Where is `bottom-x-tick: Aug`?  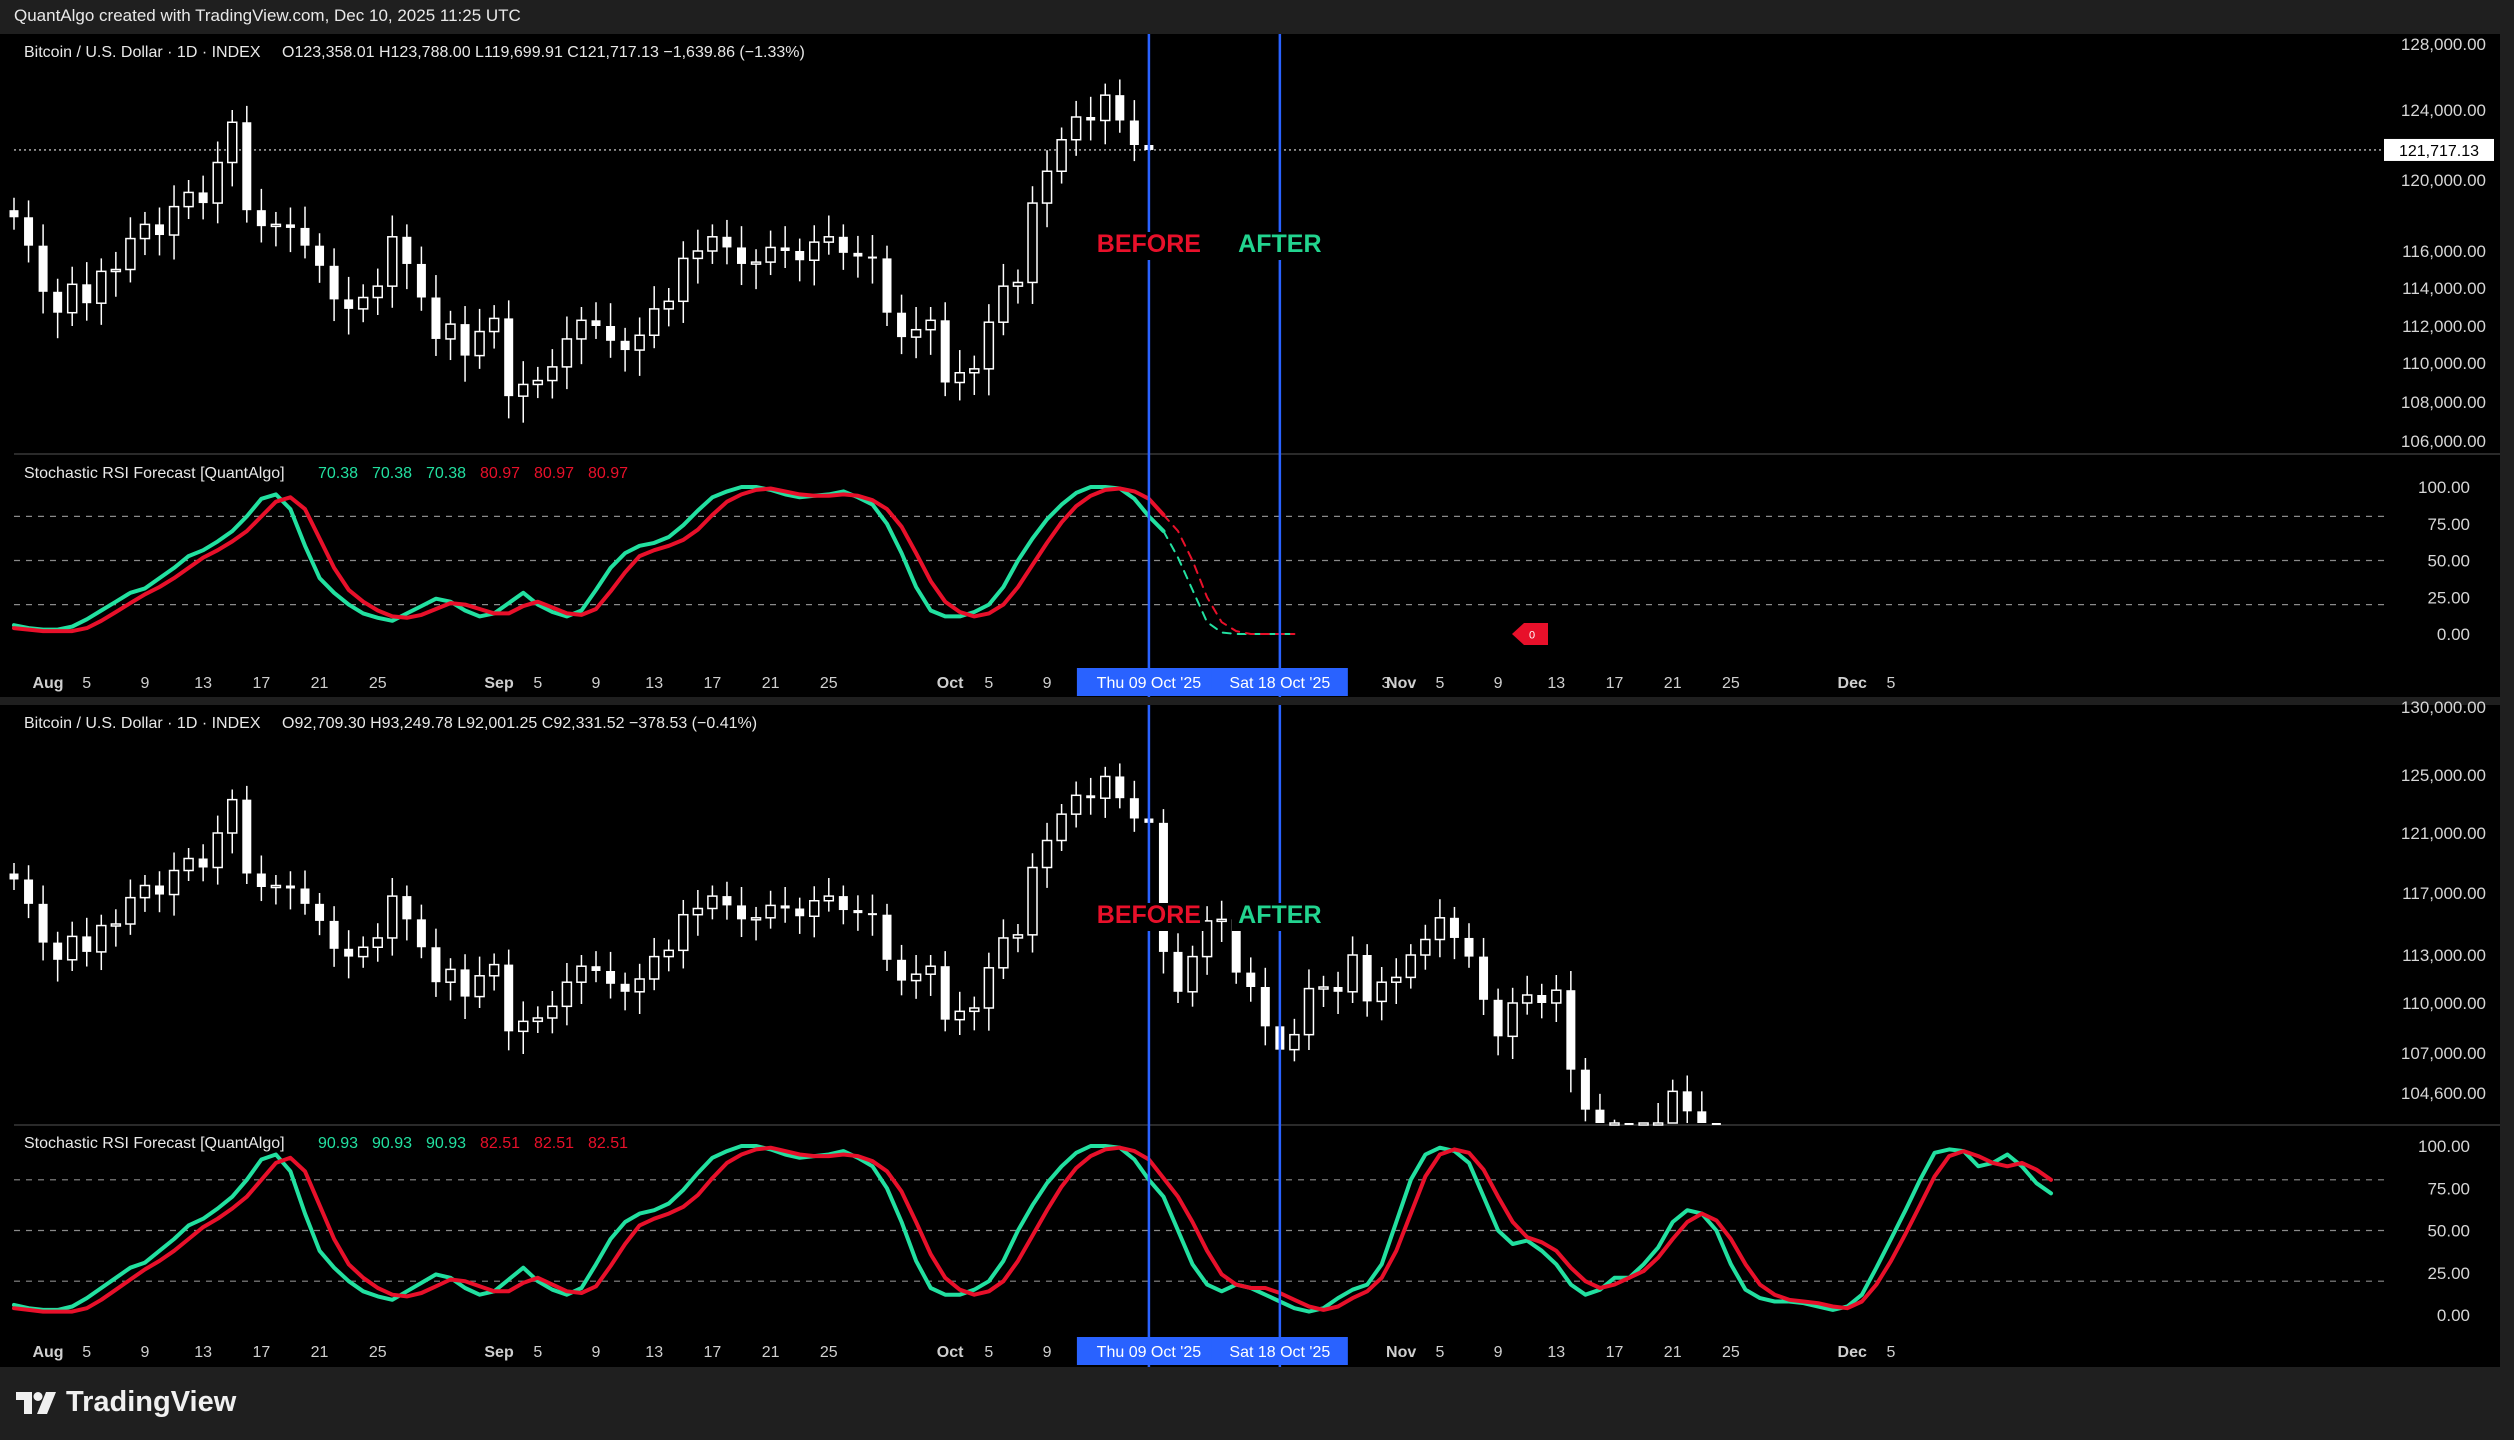
bottom-x-tick: Aug is located at coordinates (47, 1352).